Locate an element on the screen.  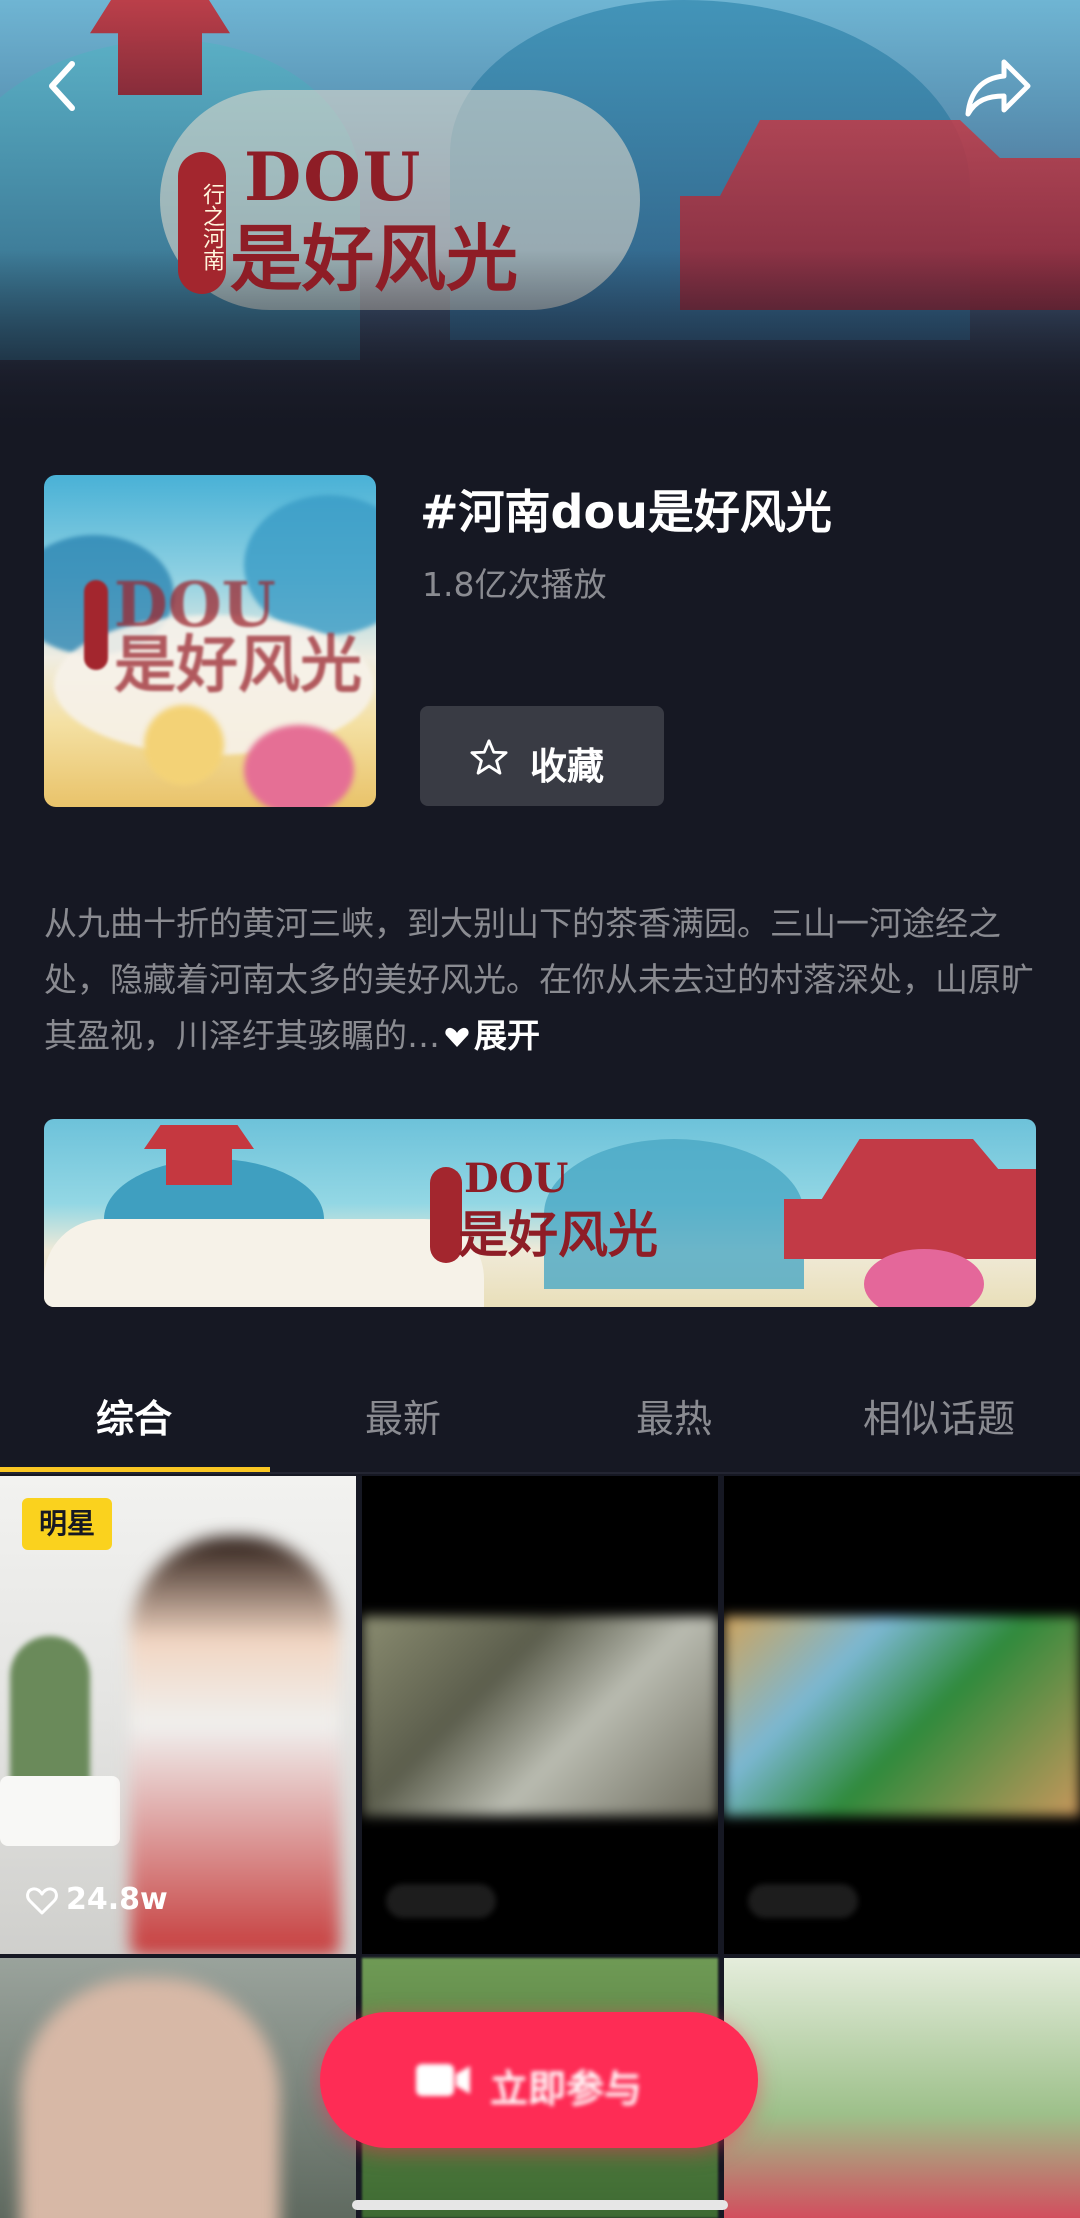
home-indicator is located at coordinates (540, 2205).